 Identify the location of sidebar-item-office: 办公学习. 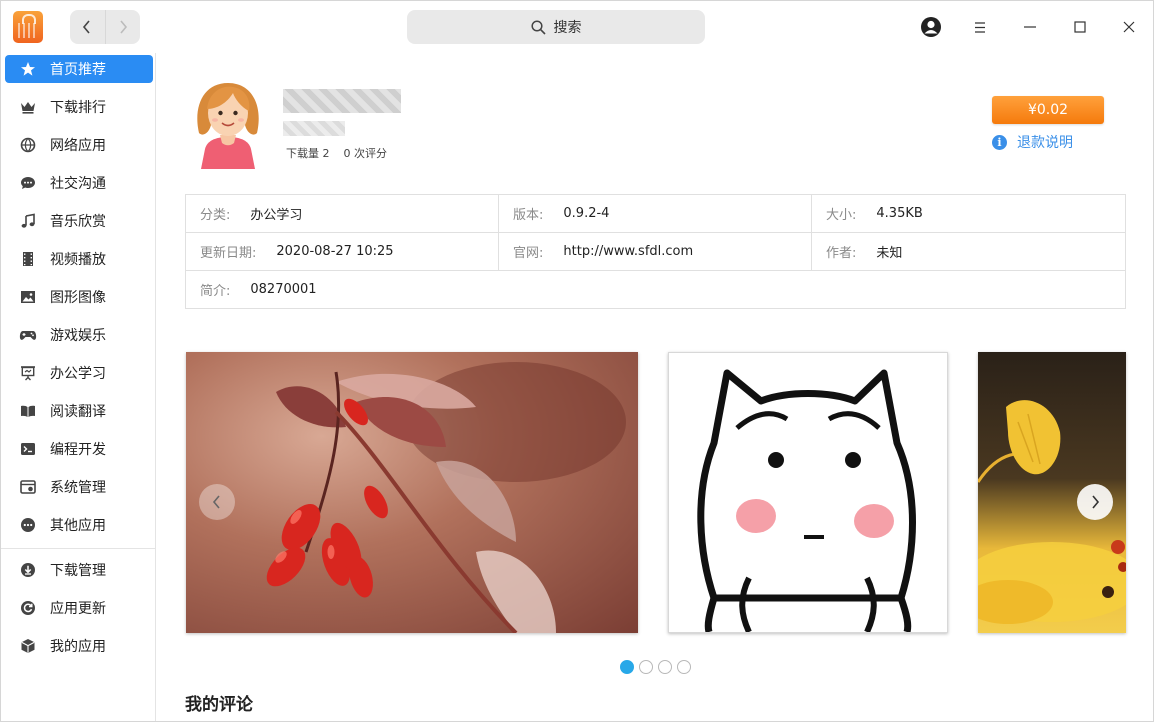
(79, 373).